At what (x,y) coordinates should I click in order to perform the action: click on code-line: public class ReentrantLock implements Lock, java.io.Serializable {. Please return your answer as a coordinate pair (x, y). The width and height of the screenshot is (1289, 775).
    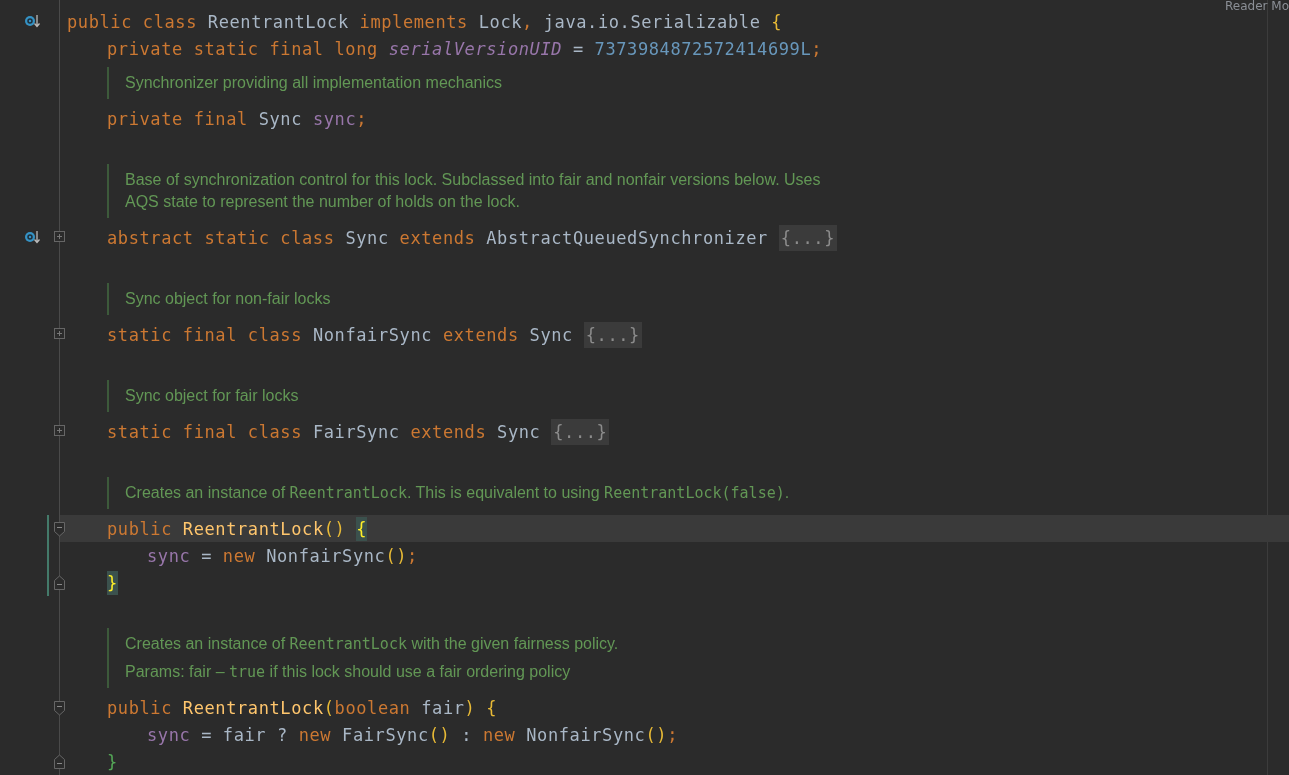
    Looking at the image, I should click on (425, 21).